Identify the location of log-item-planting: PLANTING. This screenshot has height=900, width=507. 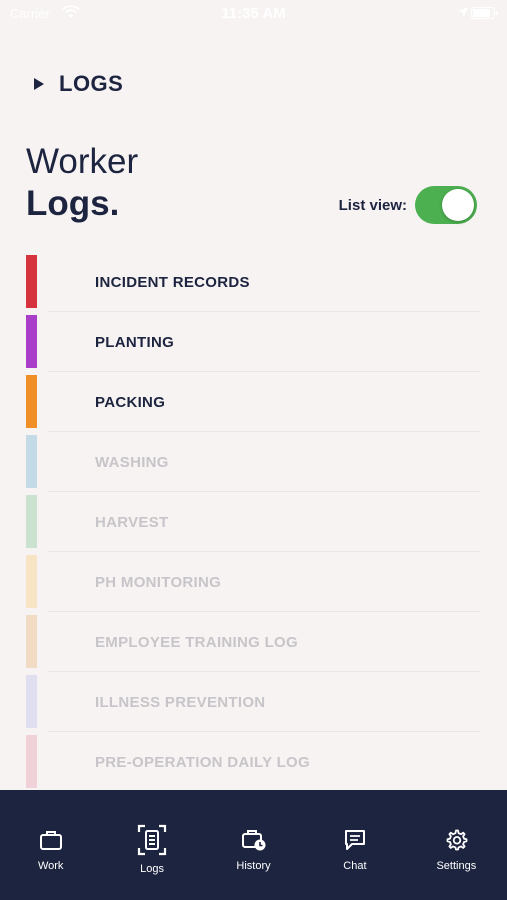
(253, 345).